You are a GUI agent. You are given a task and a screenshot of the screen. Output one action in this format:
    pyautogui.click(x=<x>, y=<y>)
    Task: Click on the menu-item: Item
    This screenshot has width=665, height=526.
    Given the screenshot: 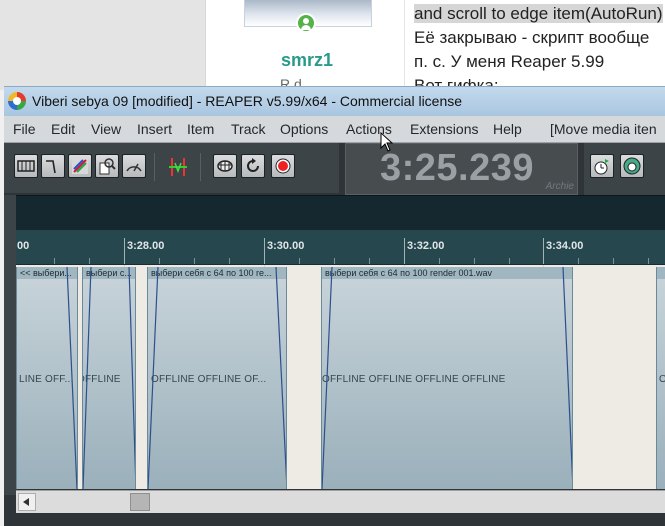 What is the action you would take?
    pyautogui.click(x=200, y=129)
    